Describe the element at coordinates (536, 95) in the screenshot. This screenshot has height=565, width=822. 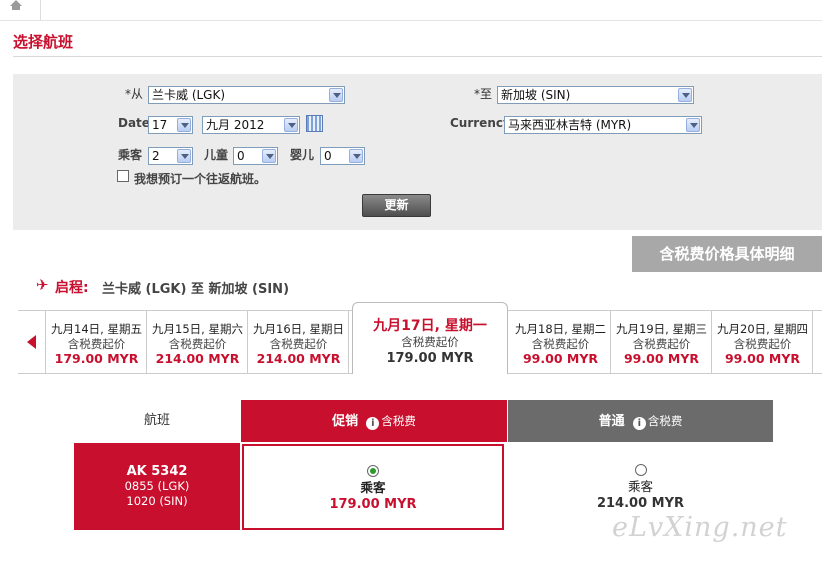
I see `to-select-value: 新加坡 (SIN)` at that location.